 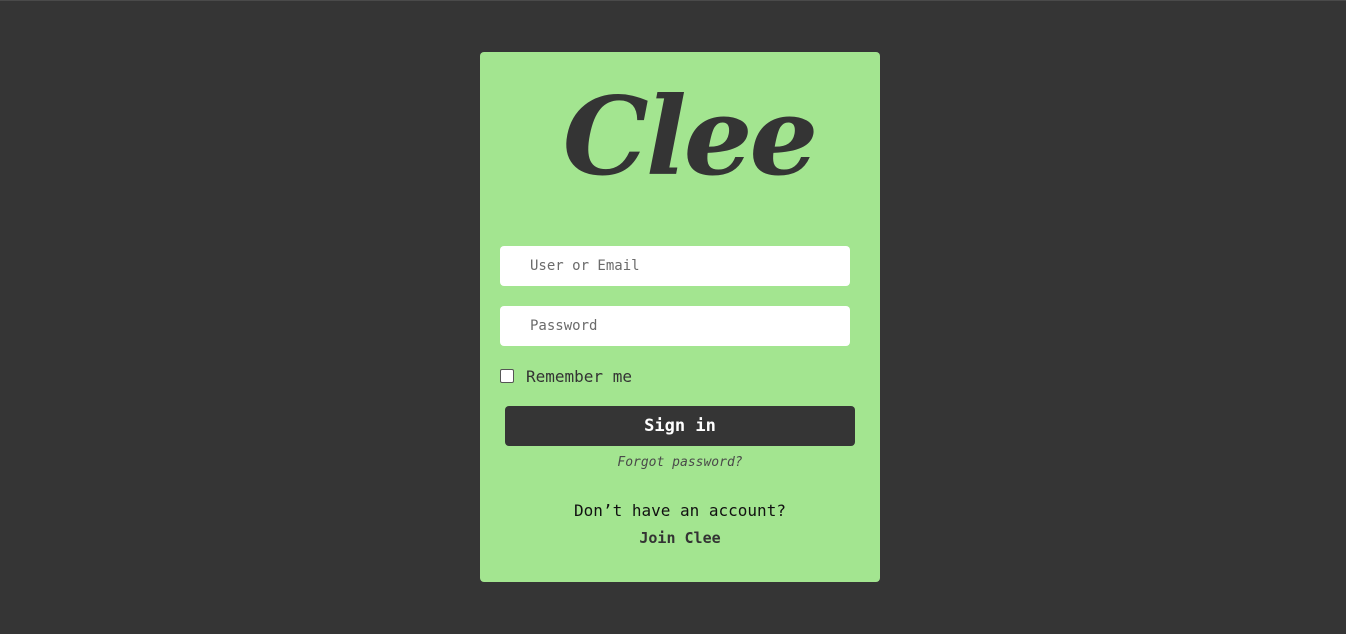 What do you see at coordinates (675, 266) in the screenshot?
I see `user-email-input` at bounding box center [675, 266].